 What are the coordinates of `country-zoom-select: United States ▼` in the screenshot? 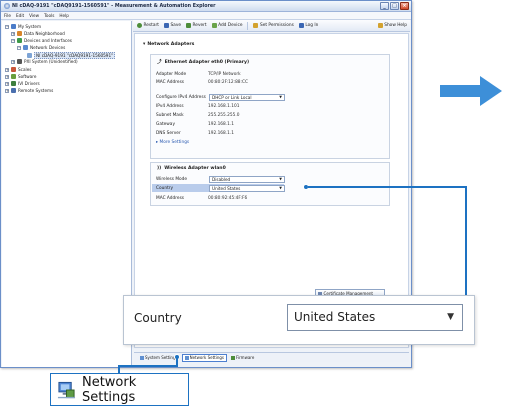 It's located at (375, 317).